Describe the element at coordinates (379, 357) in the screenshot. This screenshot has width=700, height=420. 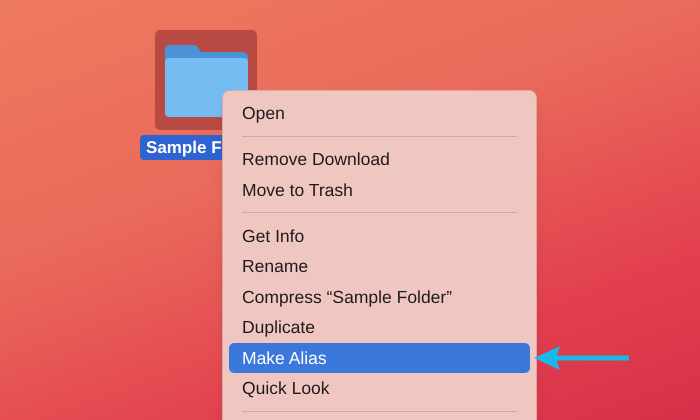
I see `menu-item: Make Alias` at that location.